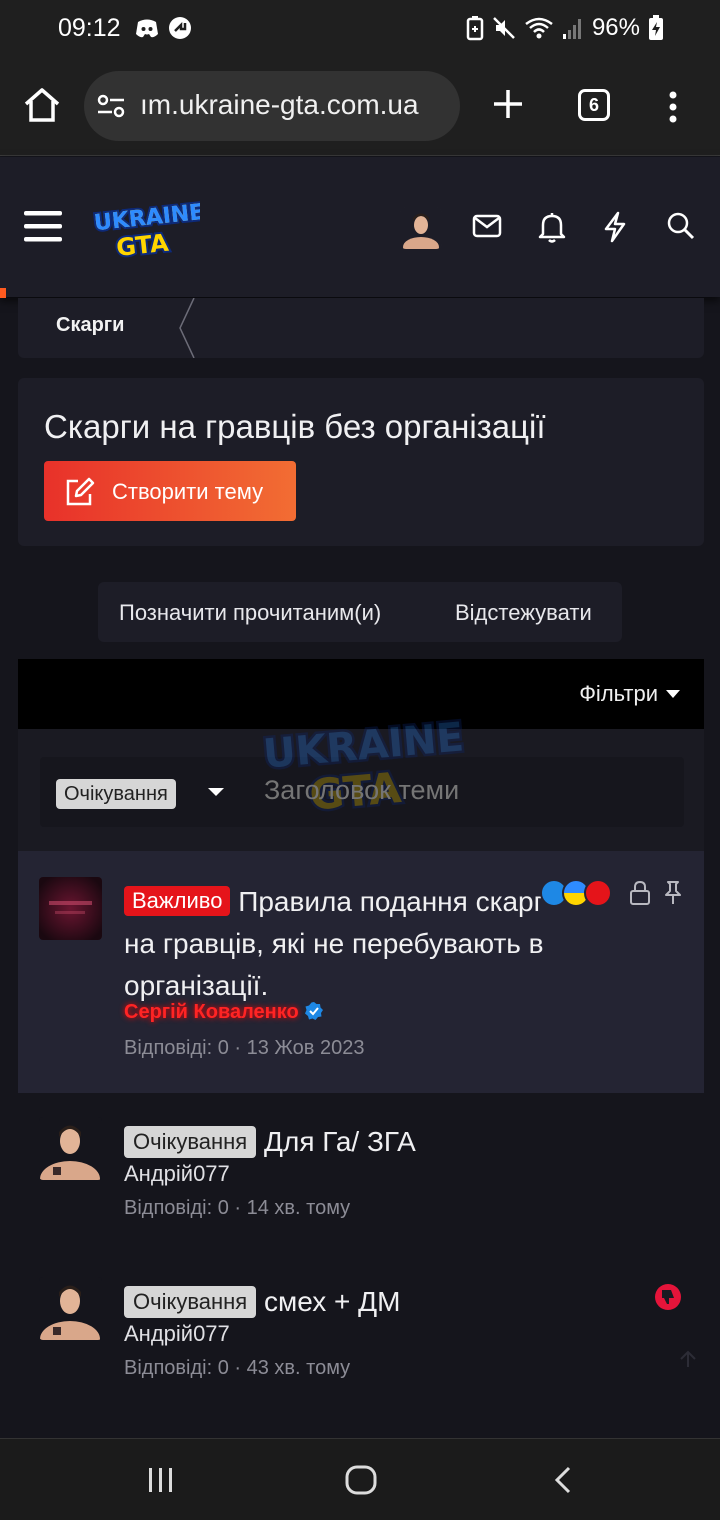 This screenshot has height=1520, width=720. Describe the element at coordinates (576, 893) in the screenshot. I see `reactions-summary` at that location.